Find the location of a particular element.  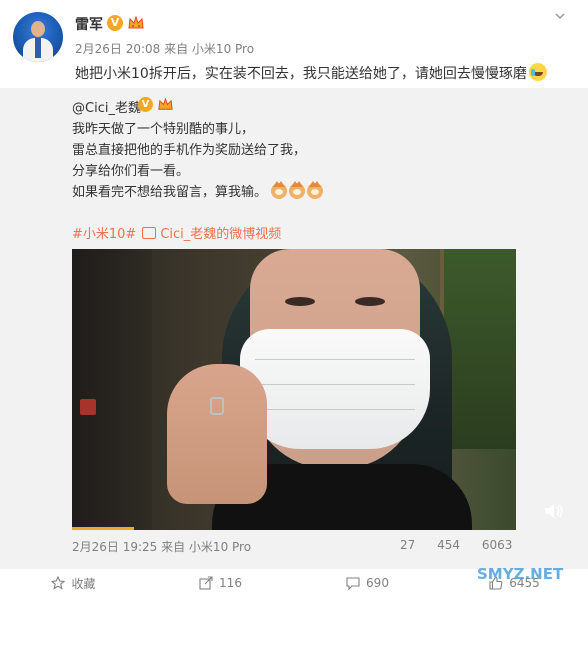

comment-icon is located at coordinates (353, 583).